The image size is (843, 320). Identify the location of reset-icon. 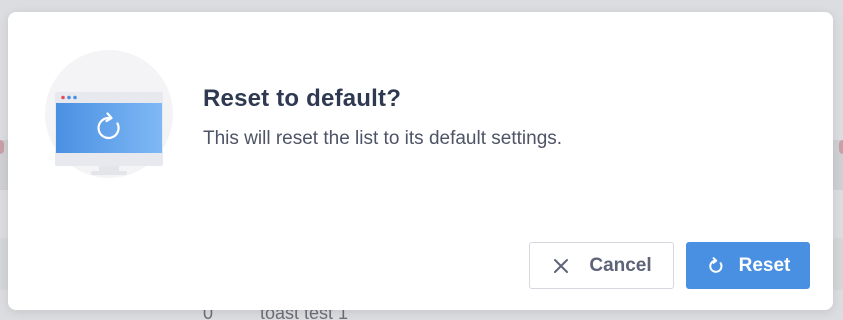
(716, 266).